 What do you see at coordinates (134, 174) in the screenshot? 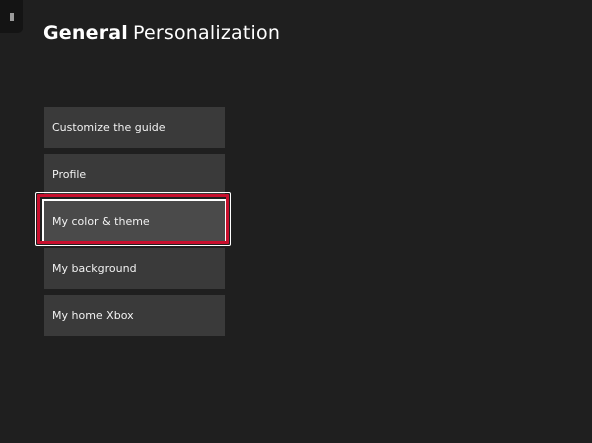
I see `menu-item-profile: Profile` at bounding box center [134, 174].